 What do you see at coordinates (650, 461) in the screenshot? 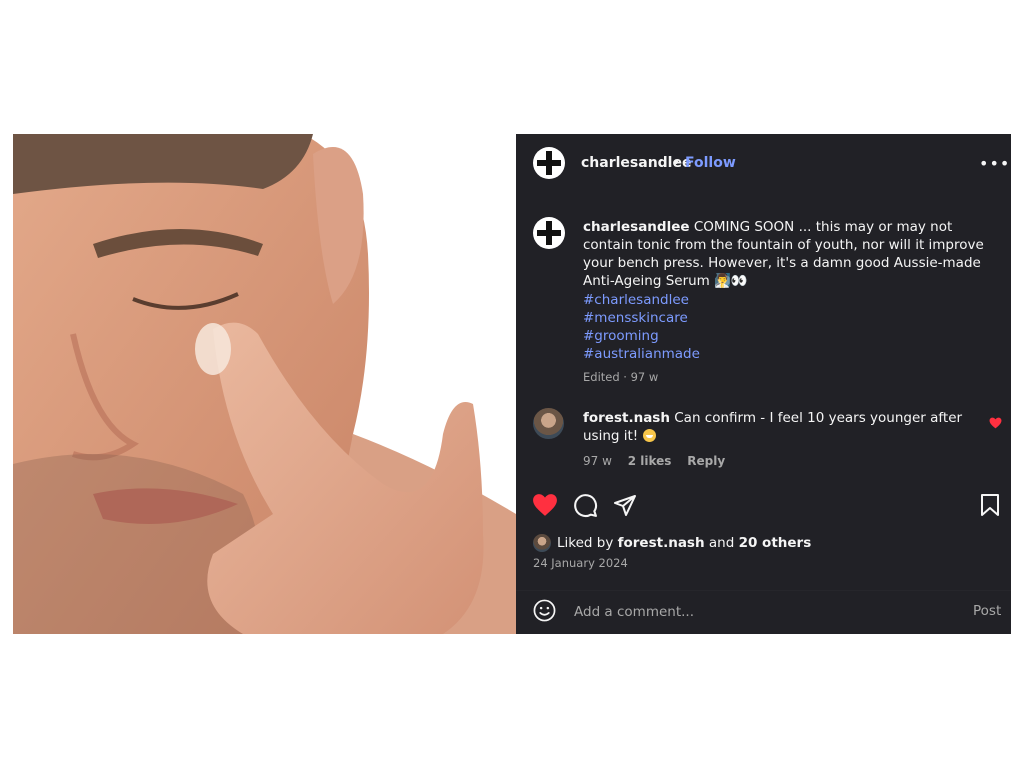
I see `comment-likes-link: 2 likes` at bounding box center [650, 461].